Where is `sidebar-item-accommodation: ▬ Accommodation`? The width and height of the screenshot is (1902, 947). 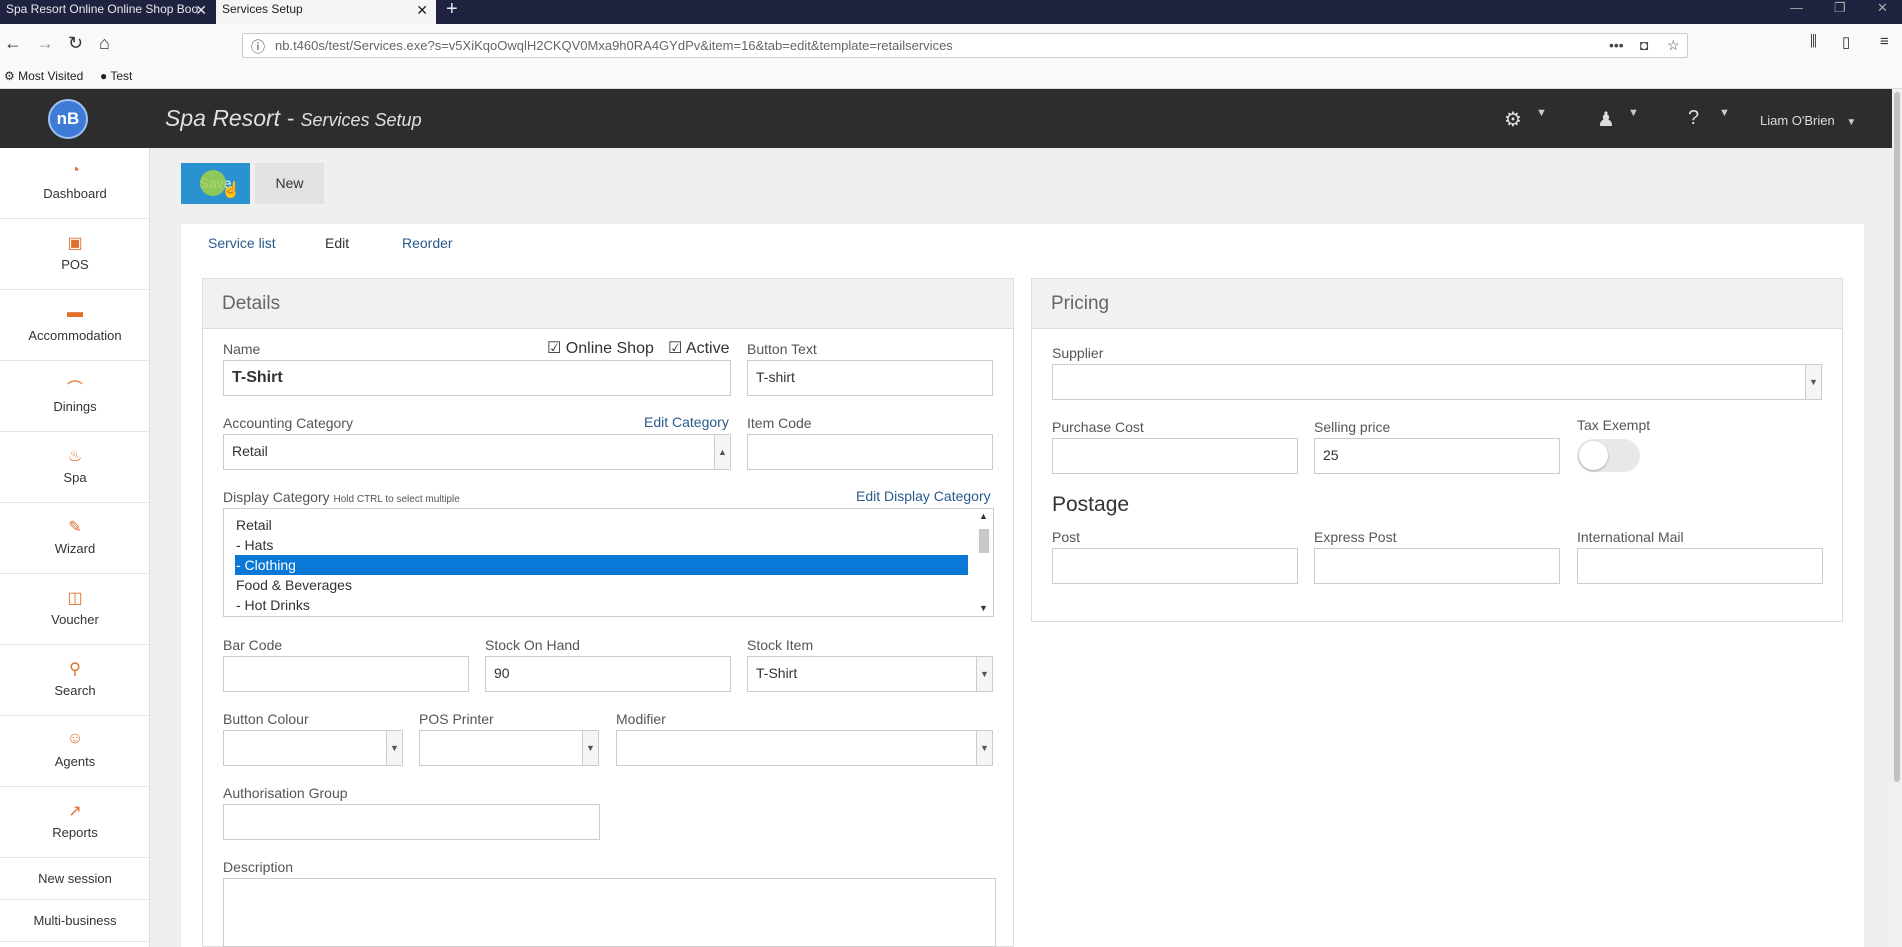 sidebar-item-accommodation: ▬ Accommodation is located at coordinates (75, 325).